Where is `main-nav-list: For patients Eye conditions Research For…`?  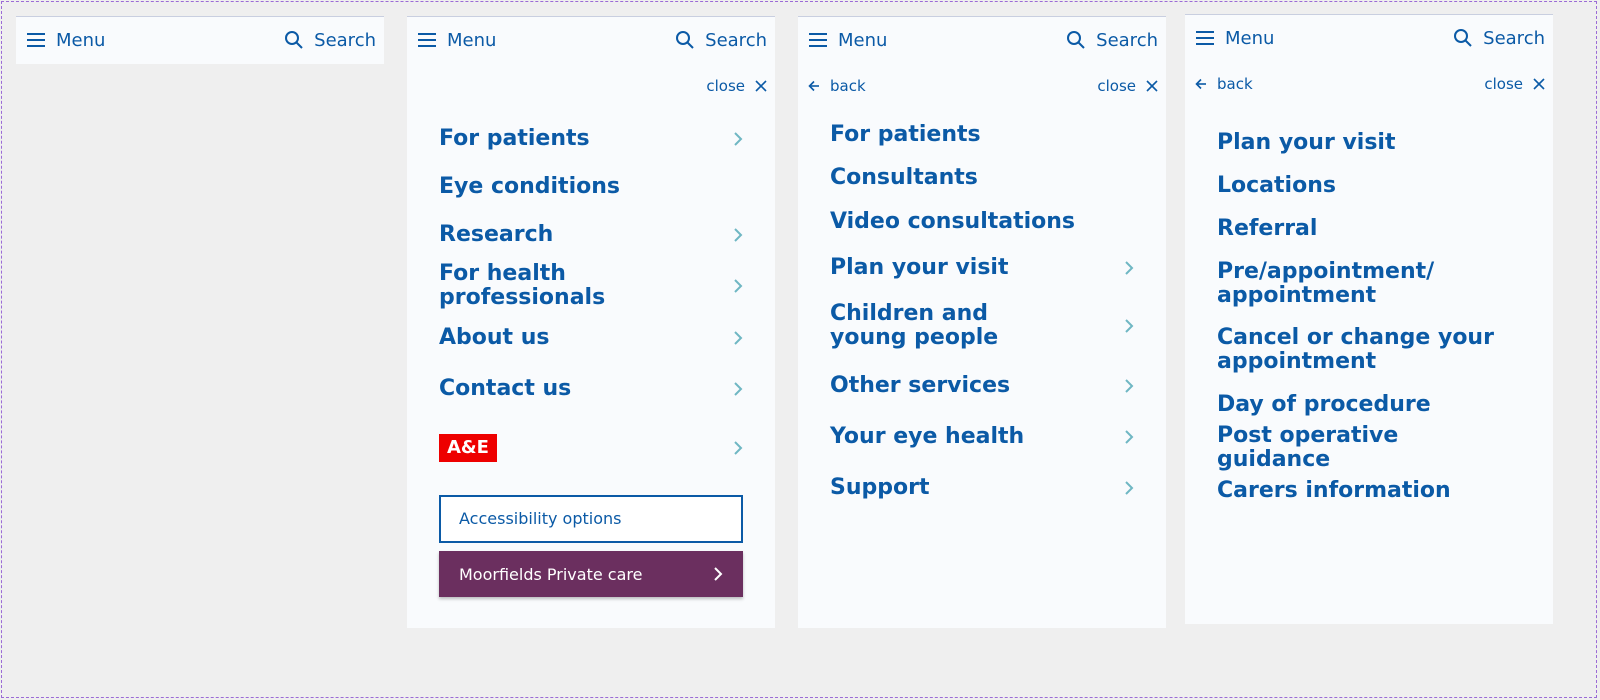
main-nav-list: For patients Eye conditions Research For… is located at coordinates (591, 298).